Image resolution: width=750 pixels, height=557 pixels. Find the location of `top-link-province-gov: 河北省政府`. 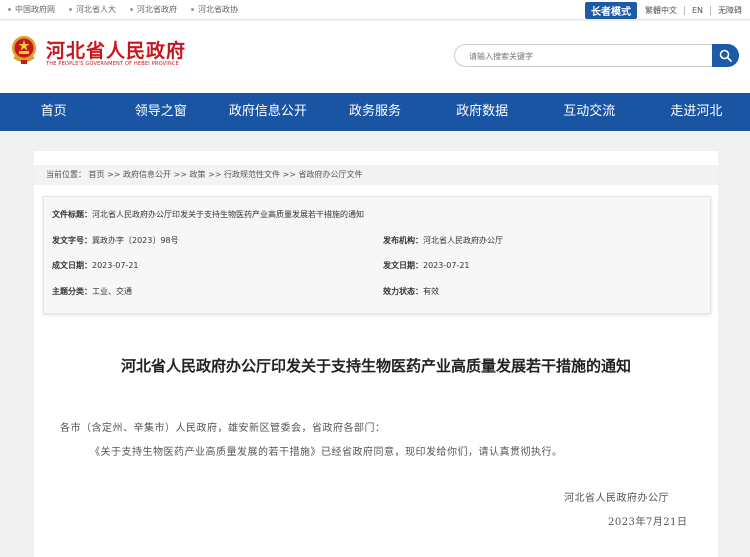

top-link-province-gov: 河北省政府 is located at coordinates (153, 9).